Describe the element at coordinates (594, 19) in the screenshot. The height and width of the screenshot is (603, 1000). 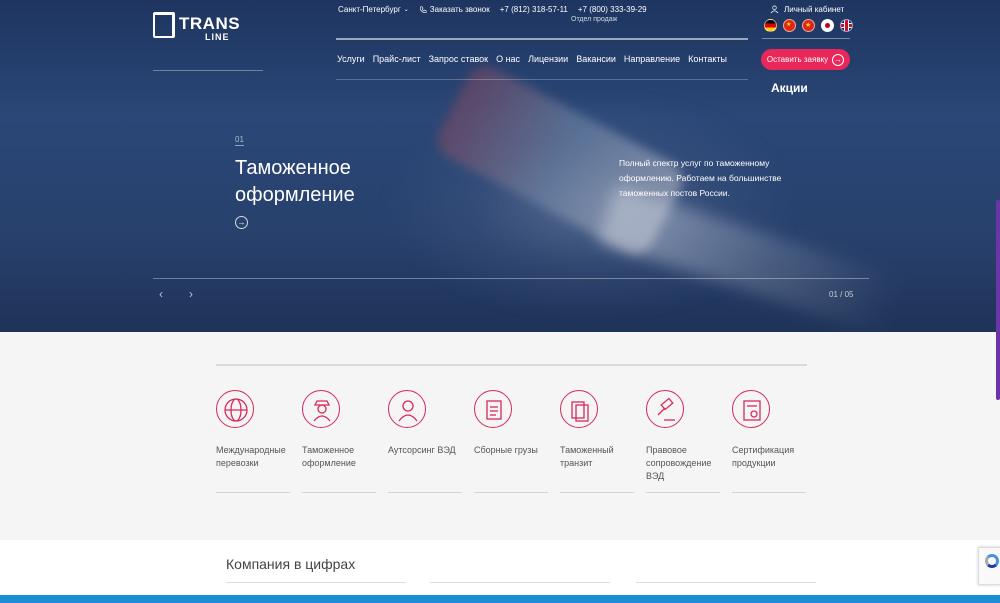
I see `sales-department-label: Отдел продаж` at that location.